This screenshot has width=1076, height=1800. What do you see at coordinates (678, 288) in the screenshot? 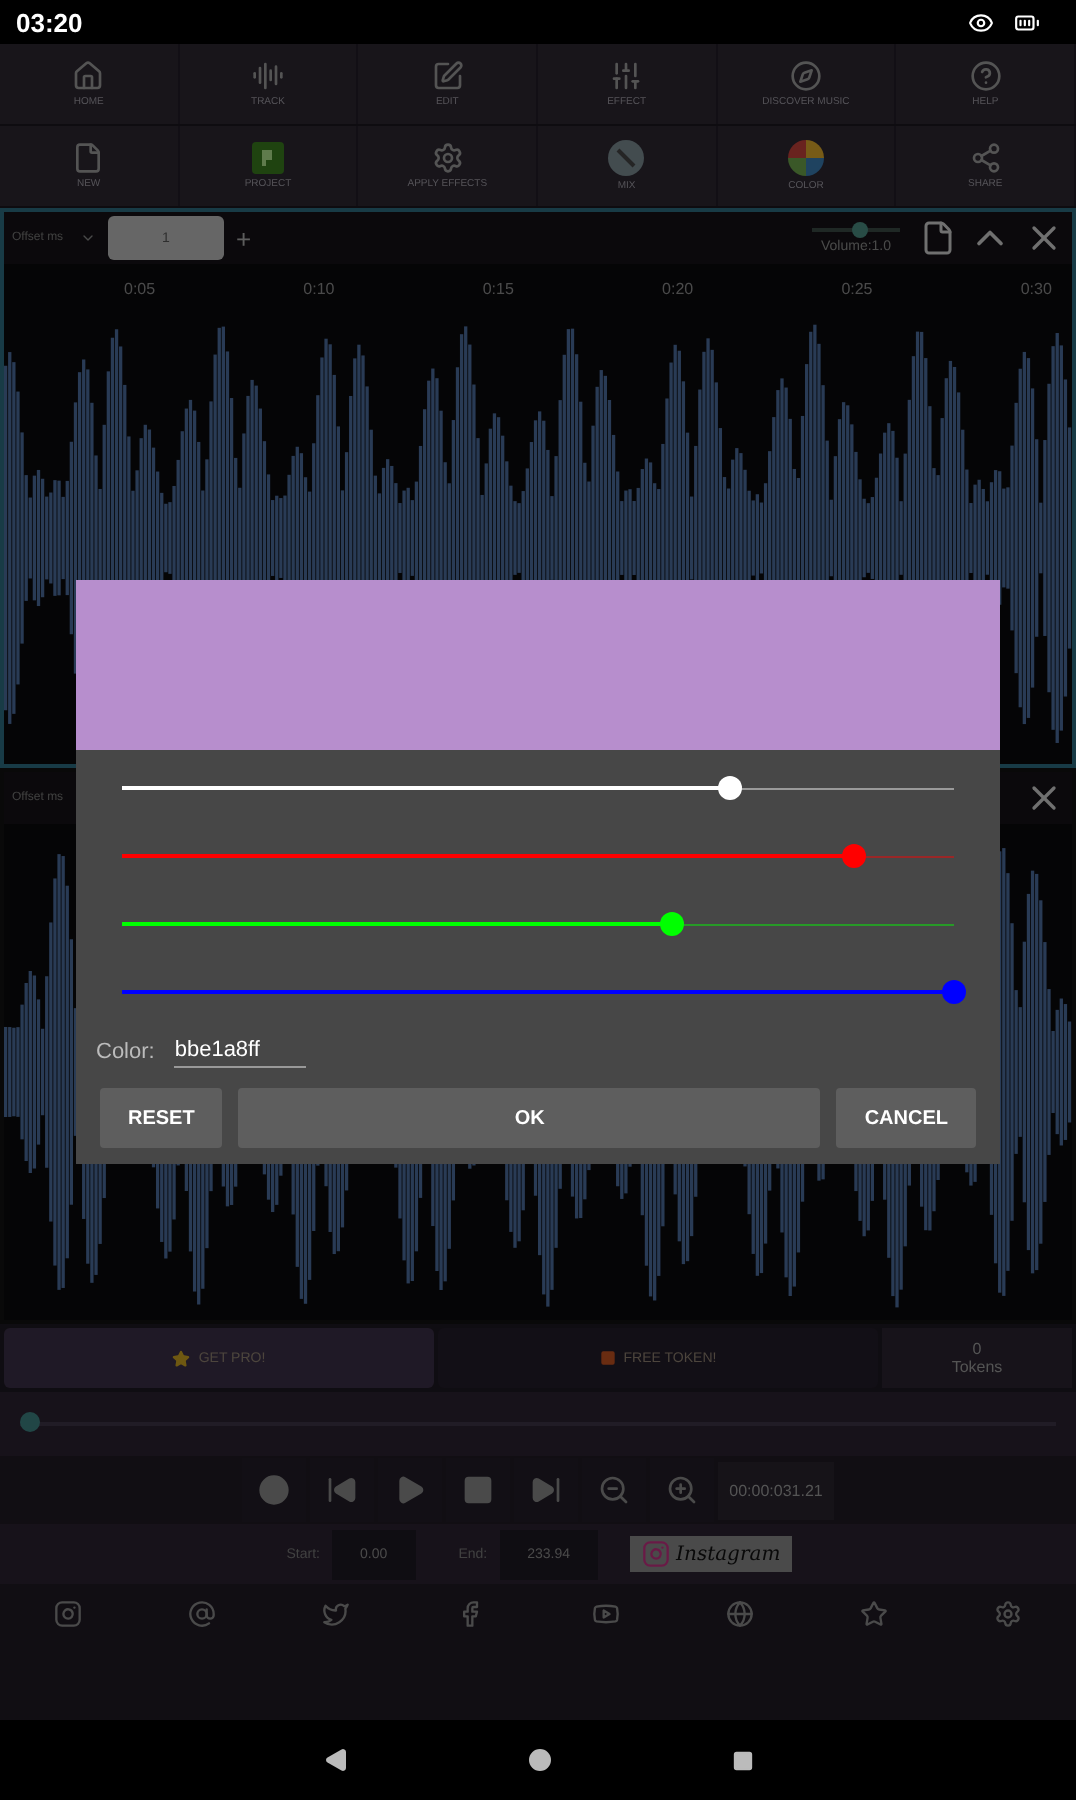
I see `time-tick: 0:20` at bounding box center [678, 288].